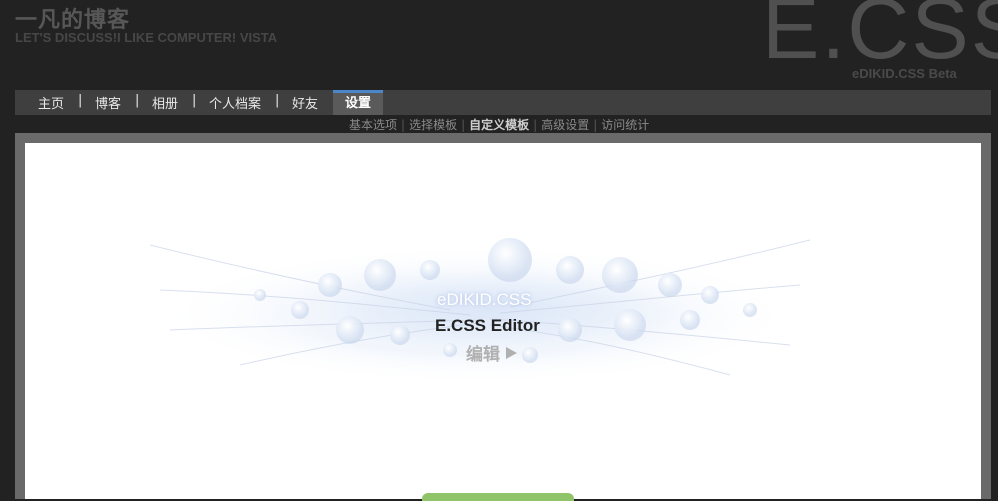  What do you see at coordinates (511, 355) in the screenshot?
I see `play-icon` at bounding box center [511, 355].